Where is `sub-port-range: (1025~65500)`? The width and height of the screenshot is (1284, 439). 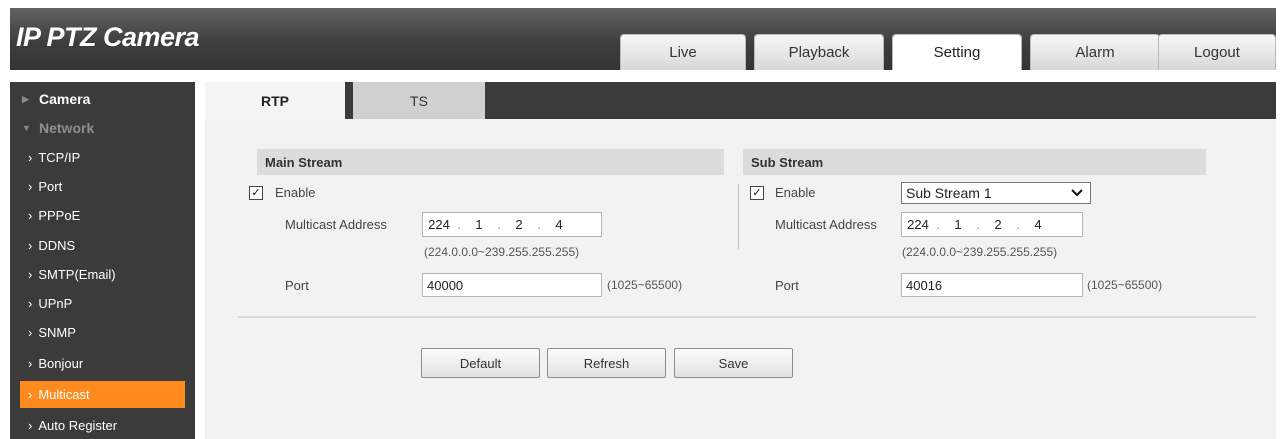 sub-port-range: (1025~65500) is located at coordinates (1125, 285).